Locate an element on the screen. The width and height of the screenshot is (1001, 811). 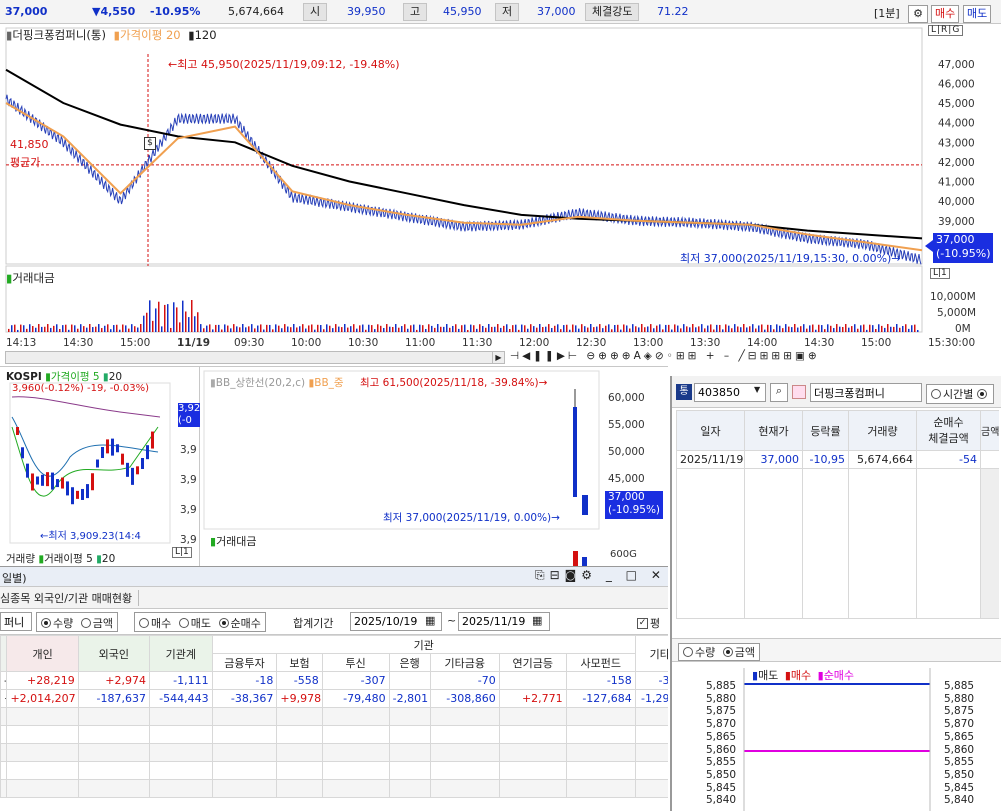
opt-qty-label: 수량 is located at coordinates (63, 623).